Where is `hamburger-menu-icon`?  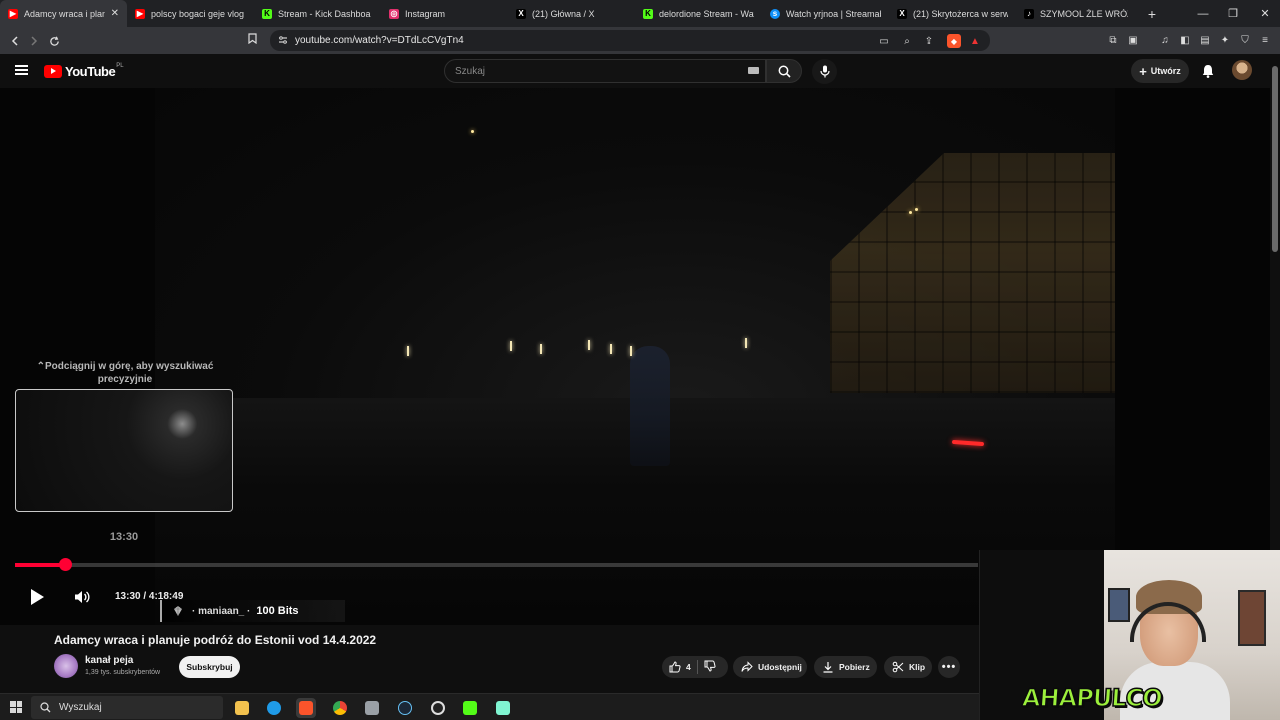 hamburger-menu-icon is located at coordinates (21, 70).